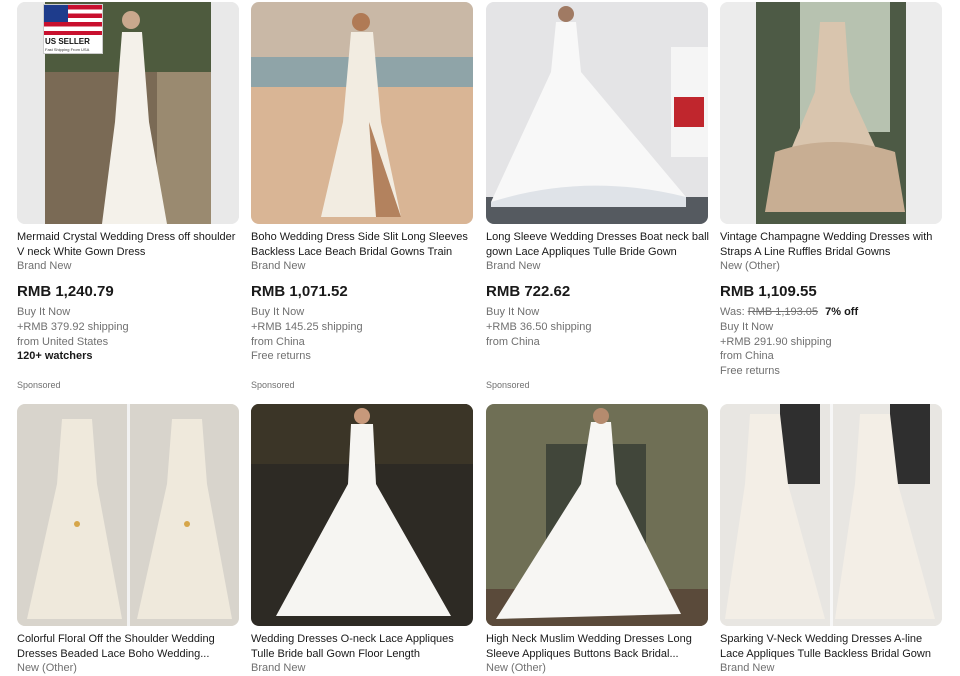 This screenshot has width=960, height=676. I want to click on badge-label: US SELLER, so click(67, 41).